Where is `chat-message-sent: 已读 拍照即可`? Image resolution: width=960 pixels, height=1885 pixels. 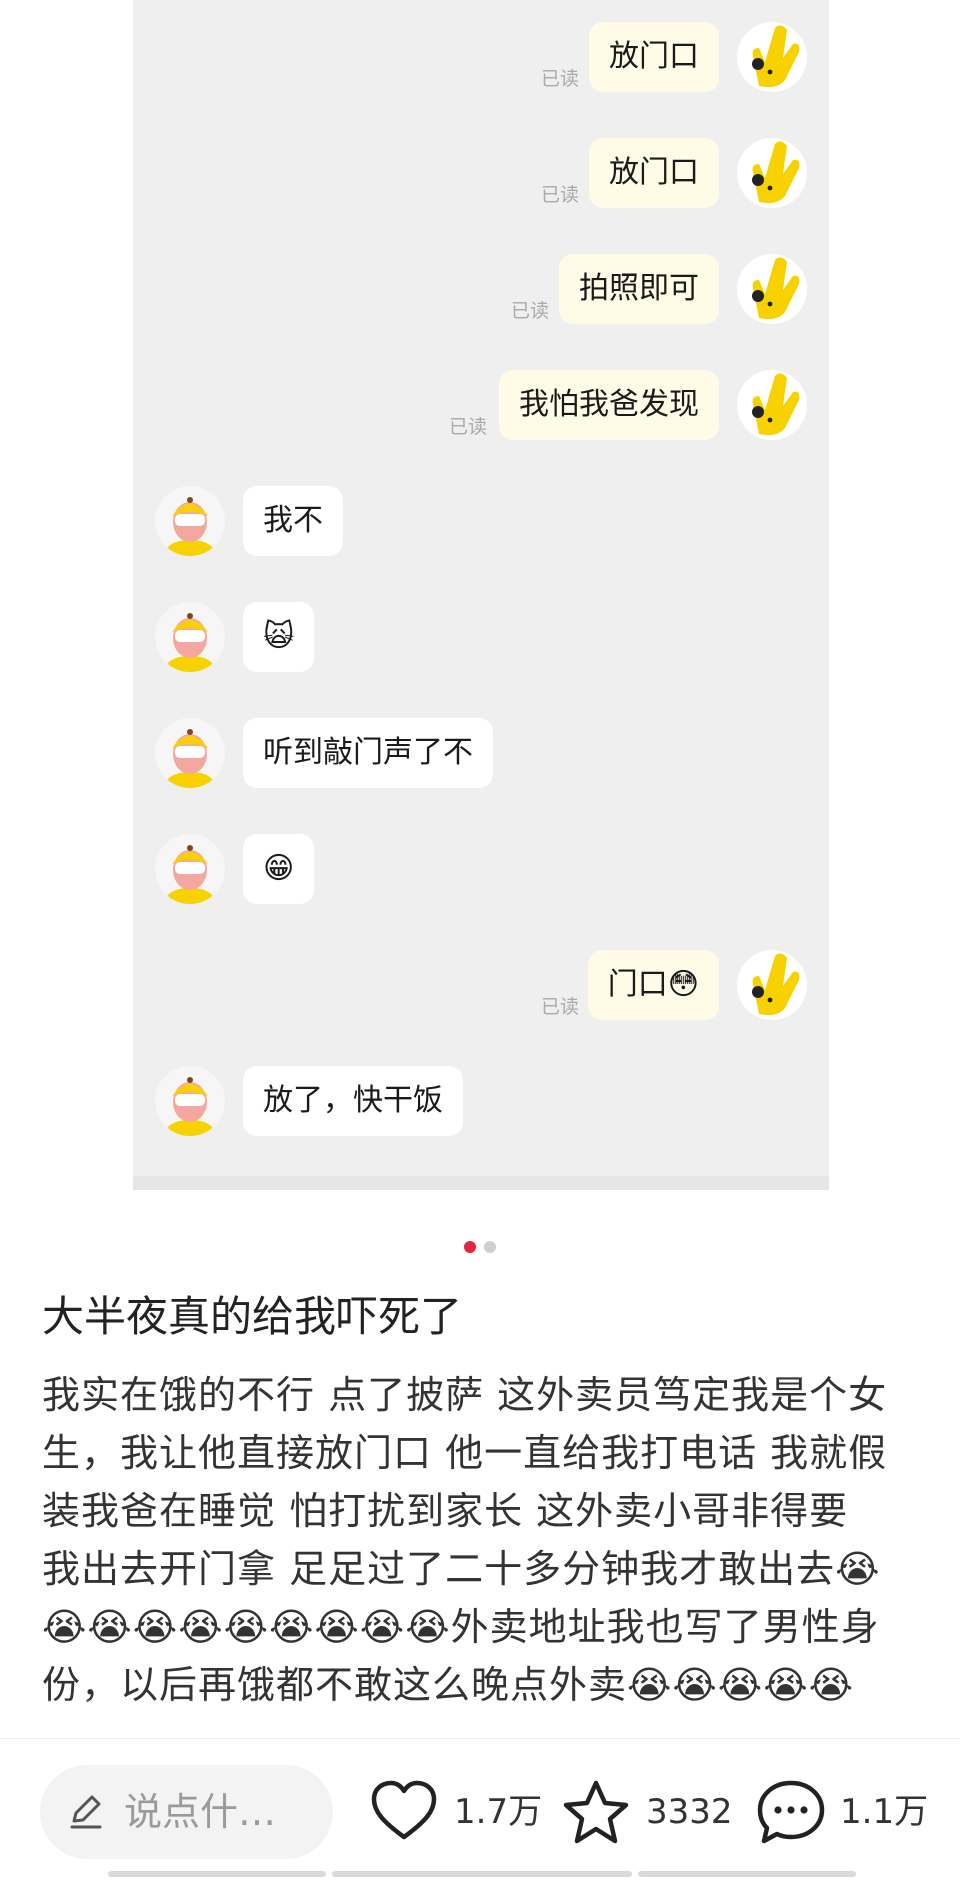 chat-message-sent: 已读 拍照即可 is located at coordinates (481, 292).